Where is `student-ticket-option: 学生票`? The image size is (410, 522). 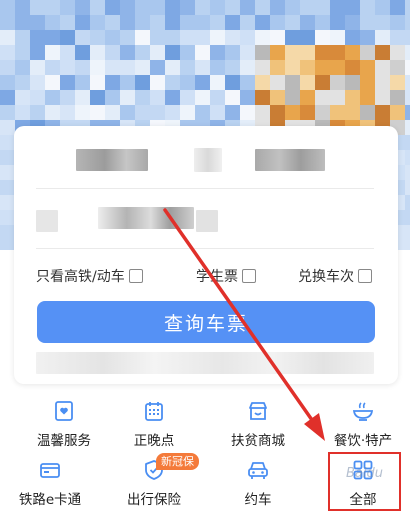
student-ticket-option: 学生票 is located at coordinates (226, 276).